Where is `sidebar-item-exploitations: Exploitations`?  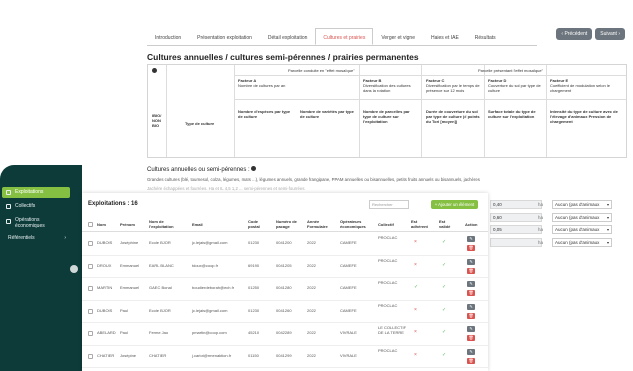
sidebar-item-exploitations: Exploitations is located at coordinates (36, 192).